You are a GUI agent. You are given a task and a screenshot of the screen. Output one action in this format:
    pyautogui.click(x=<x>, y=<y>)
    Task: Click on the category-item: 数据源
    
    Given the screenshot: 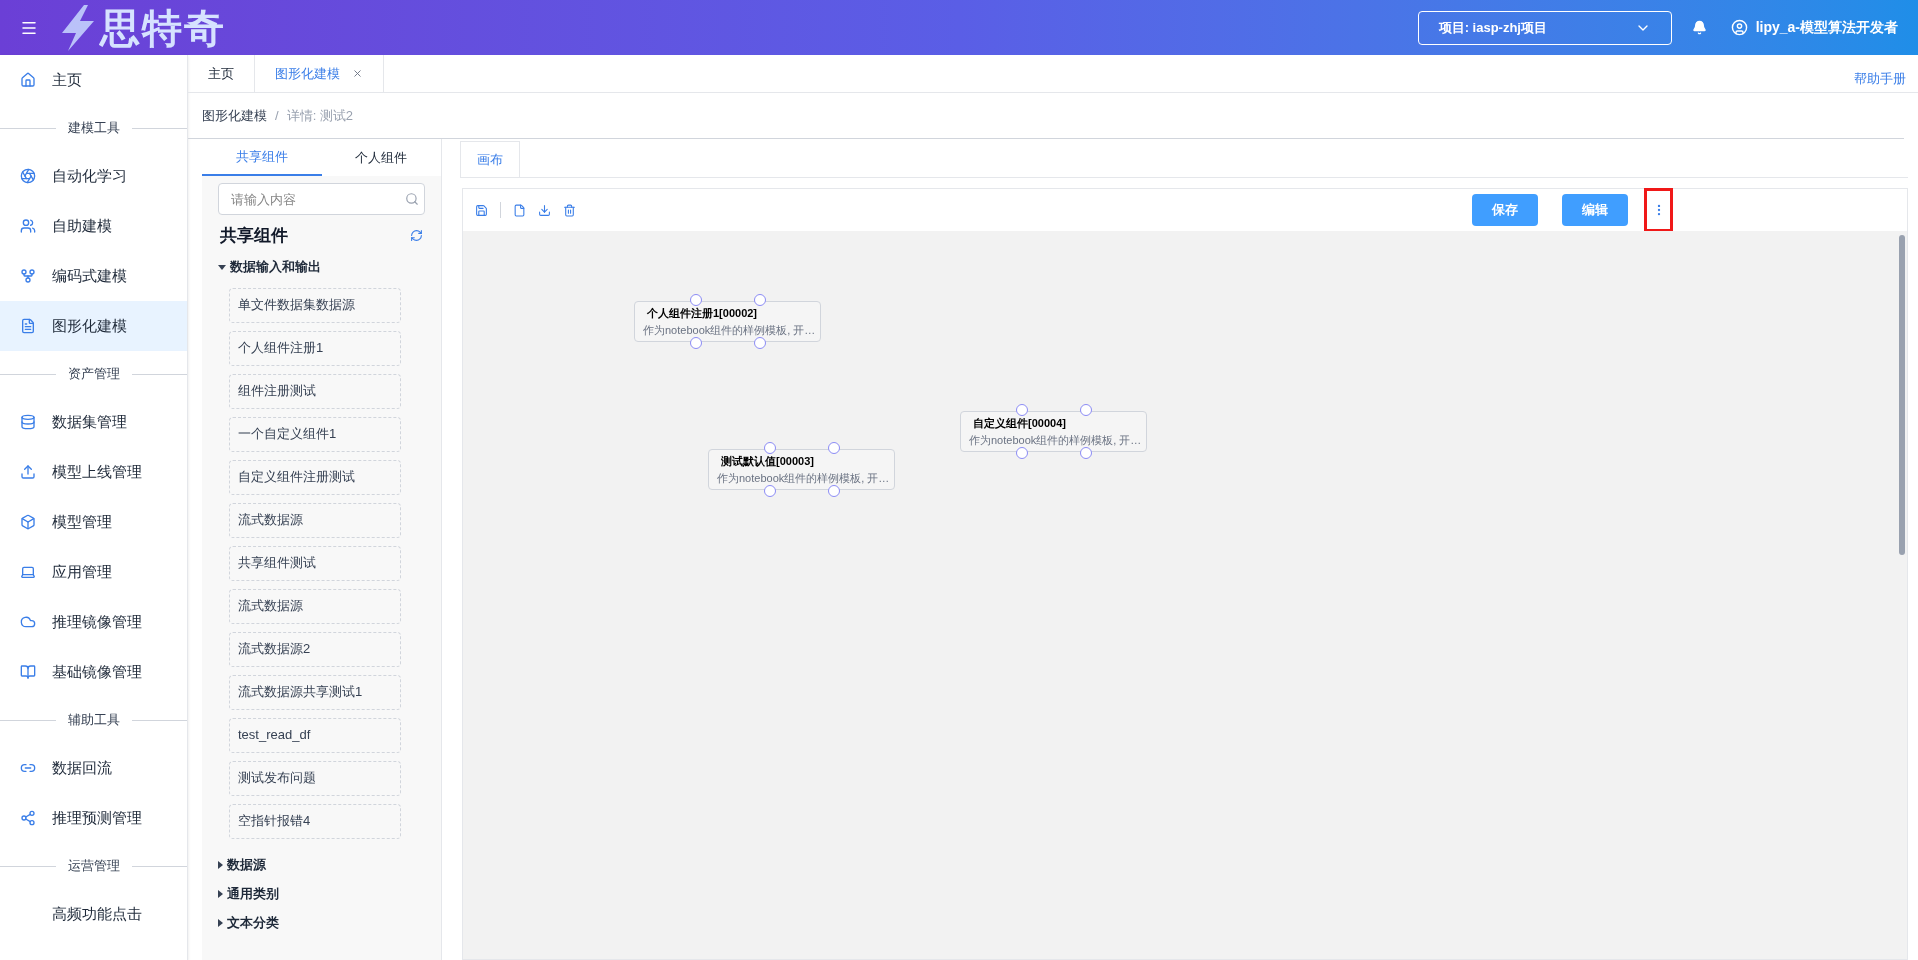 What is the action you would take?
    pyautogui.click(x=321, y=865)
    